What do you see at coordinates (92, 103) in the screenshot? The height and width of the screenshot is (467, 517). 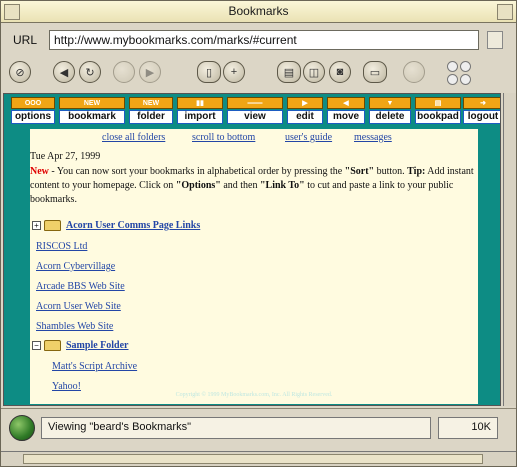 I see `new-bookmark-icon: NEW` at bounding box center [92, 103].